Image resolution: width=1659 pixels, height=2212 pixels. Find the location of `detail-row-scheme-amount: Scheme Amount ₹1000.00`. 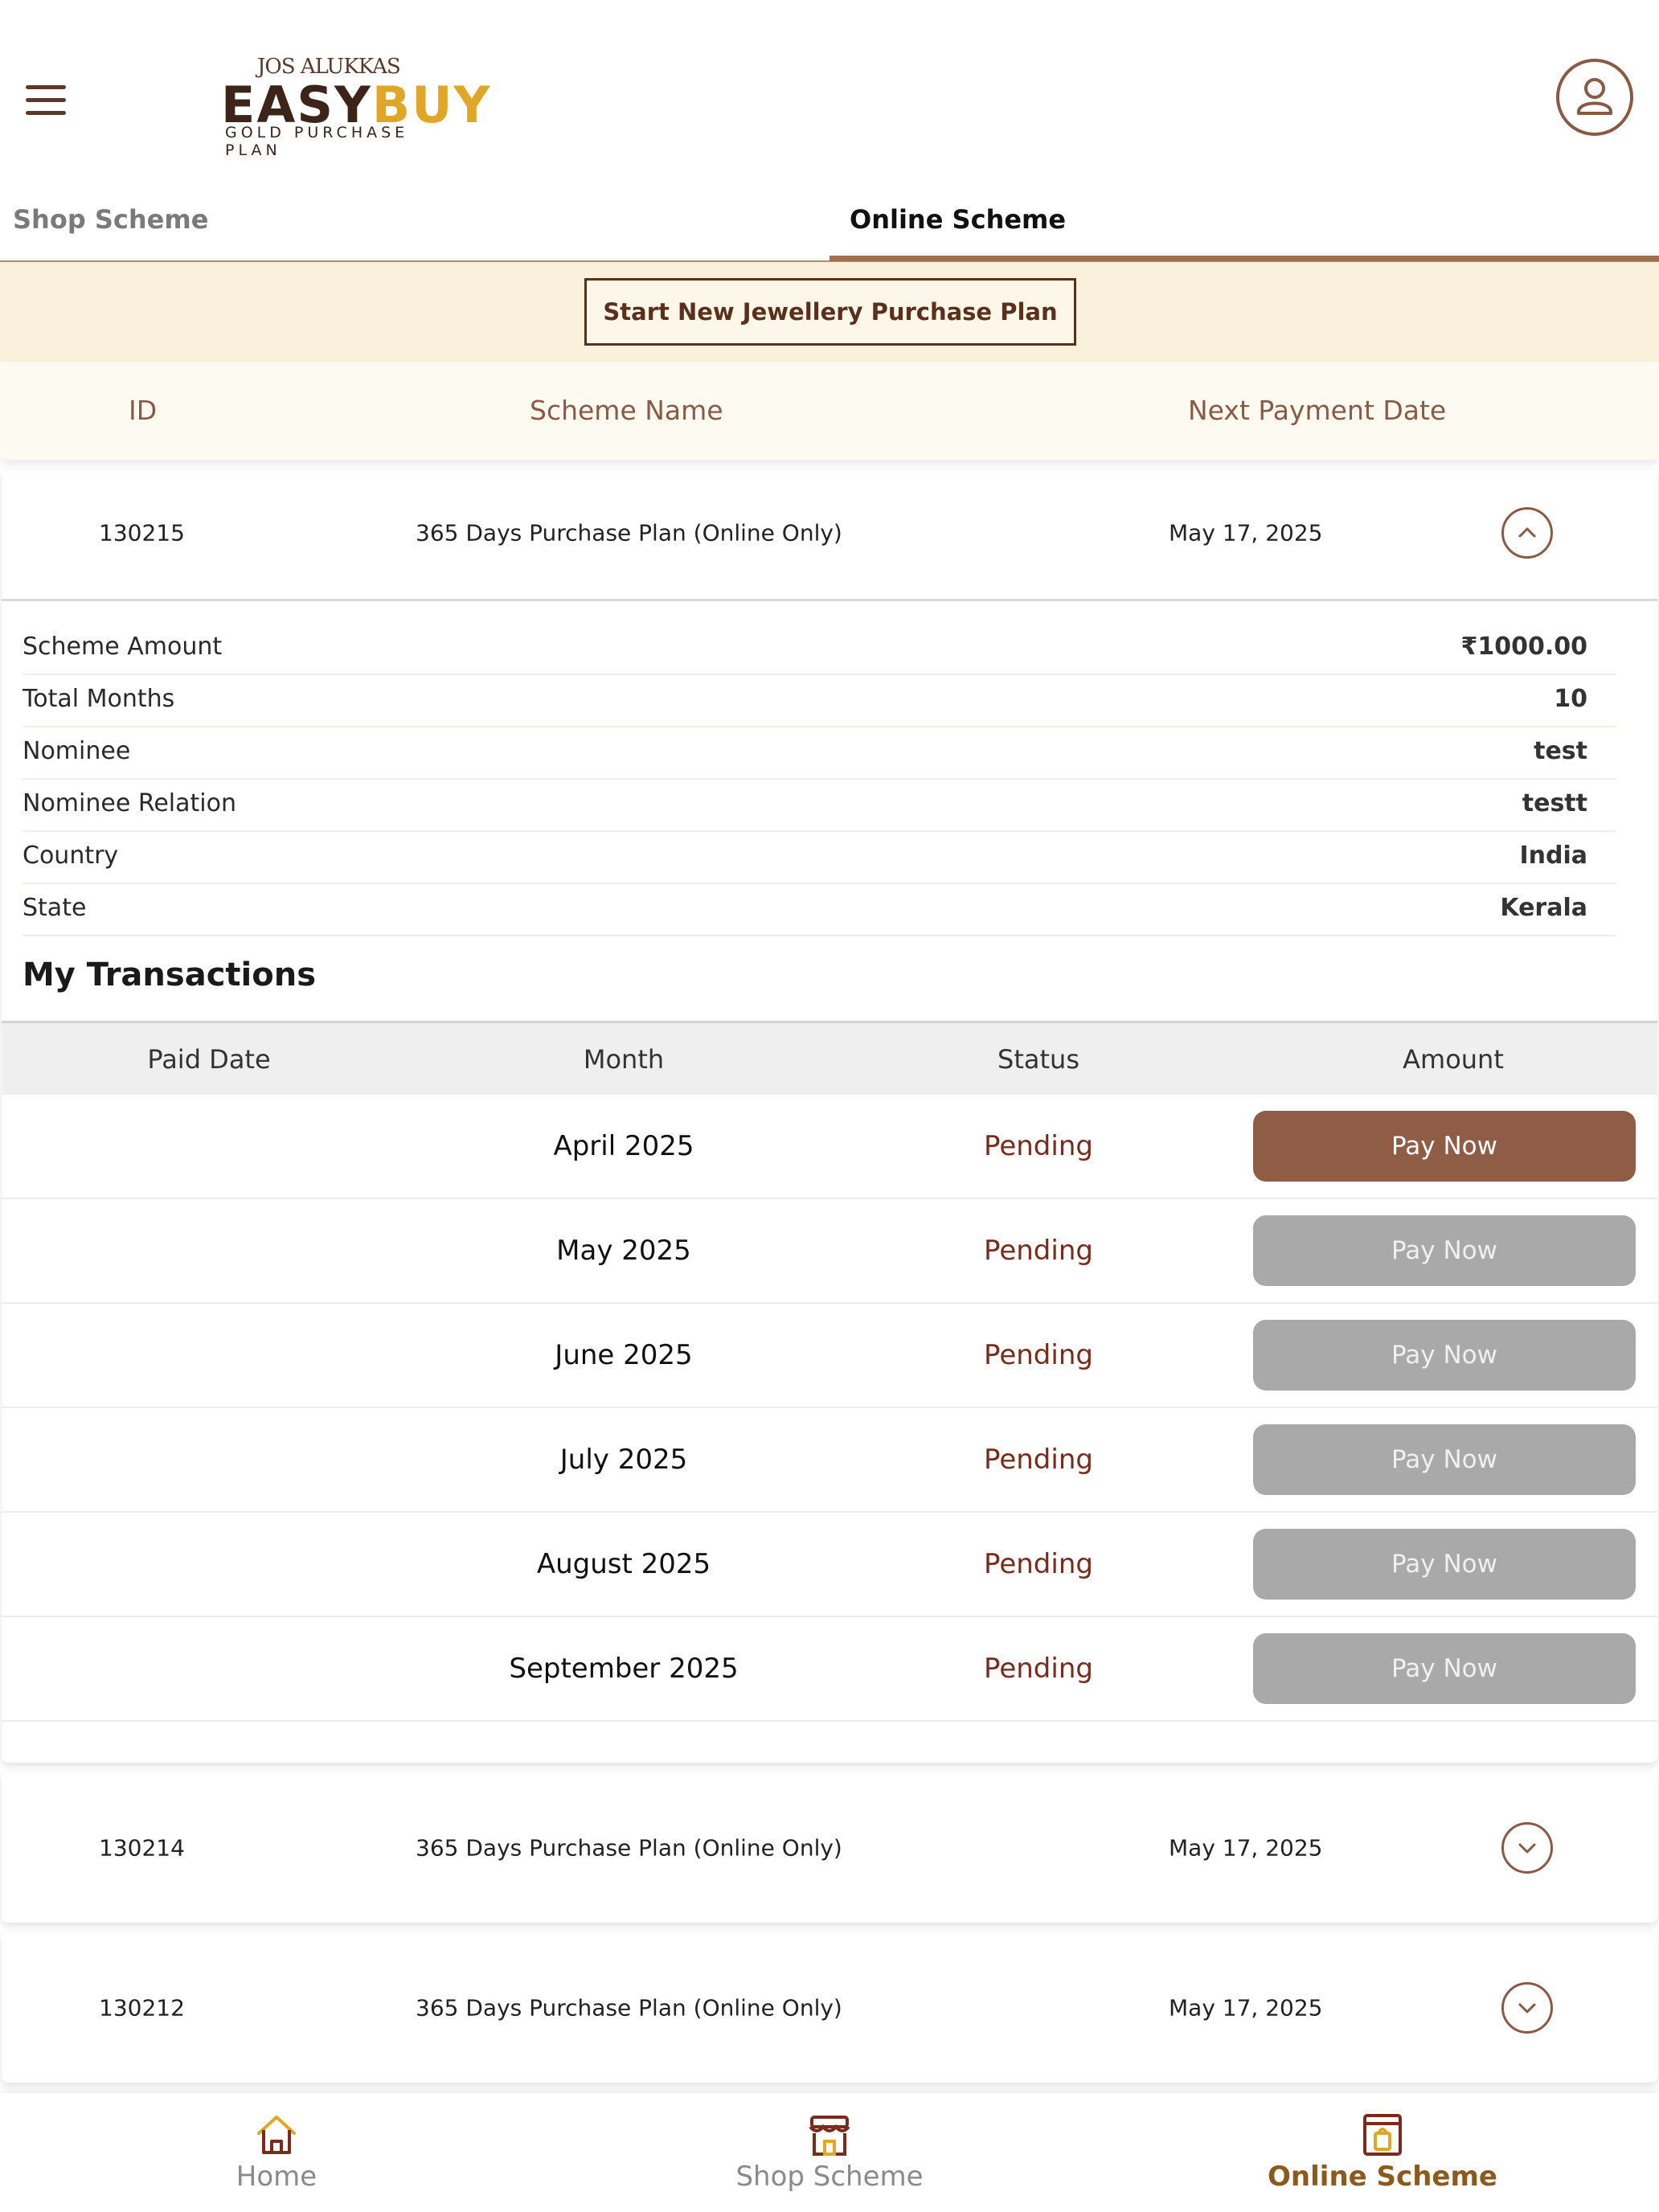

detail-row-scheme-amount: Scheme Amount ₹1000.00 is located at coordinates (819, 649).